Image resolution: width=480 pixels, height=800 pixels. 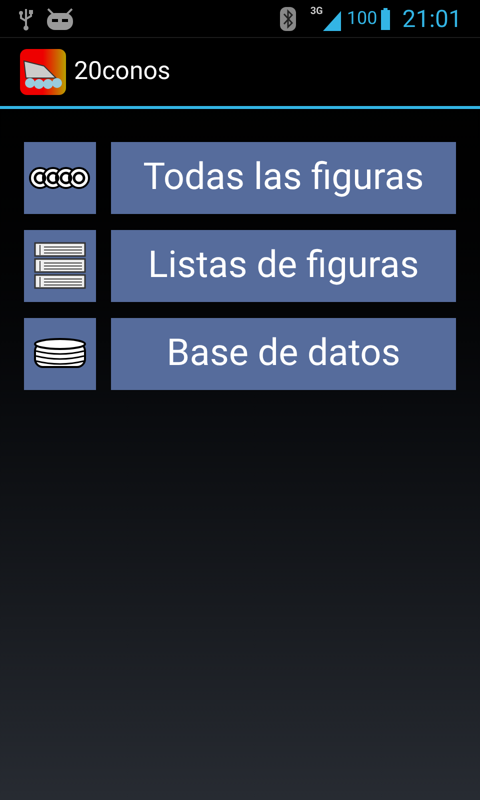 I want to click on robot-icon, so click(x=60, y=18).